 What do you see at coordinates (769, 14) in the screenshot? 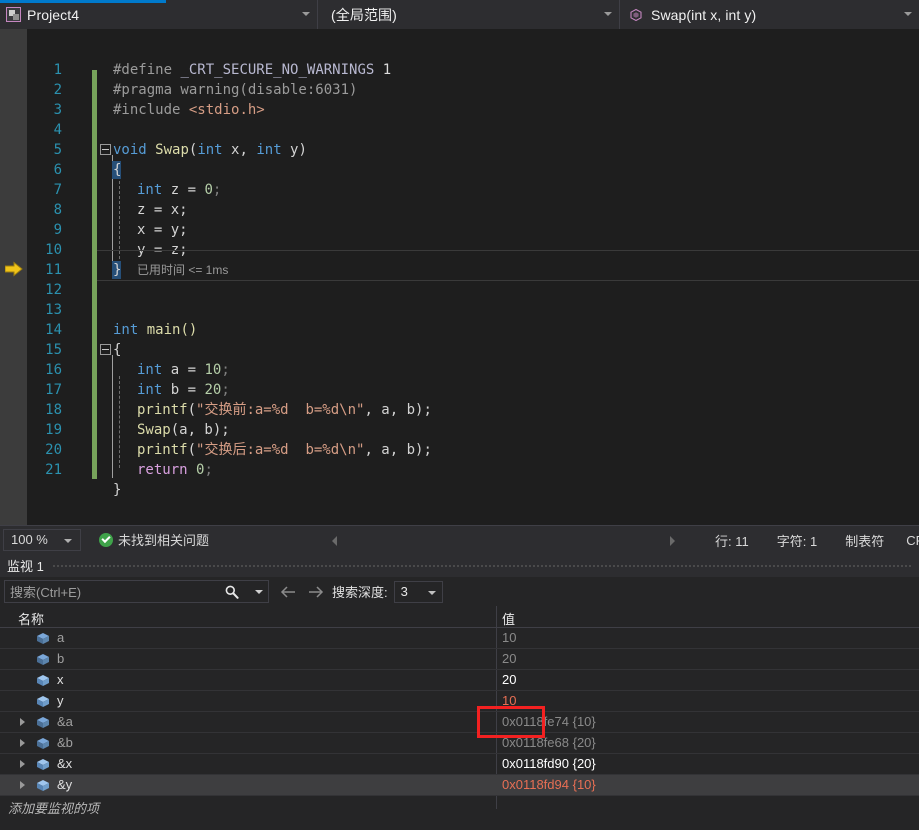
I see `member-dropdown: Swap(int x, int y)` at bounding box center [769, 14].